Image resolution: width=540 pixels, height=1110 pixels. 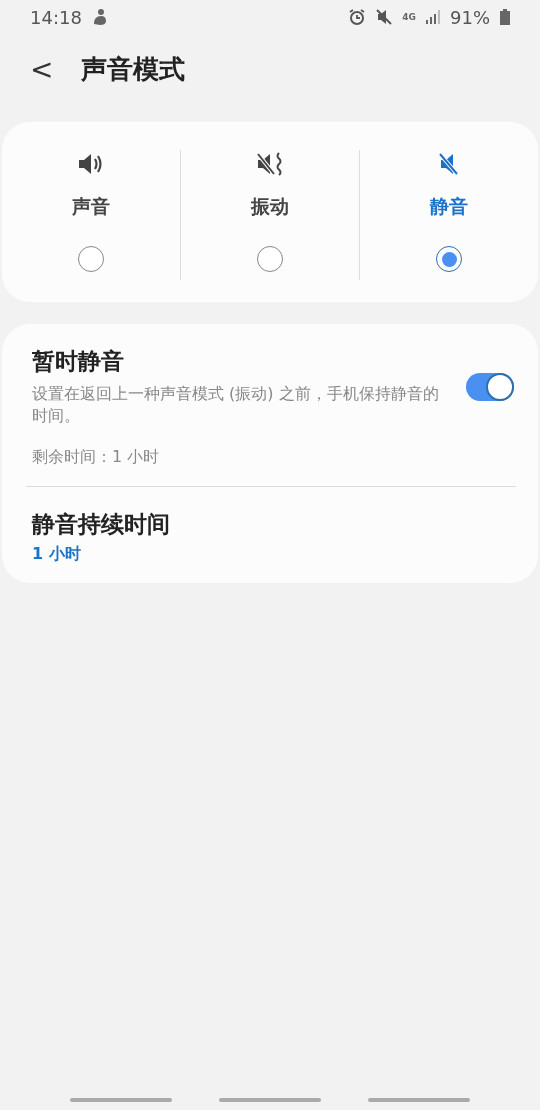 I want to click on setting-value: 1 小时, so click(x=57, y=554).